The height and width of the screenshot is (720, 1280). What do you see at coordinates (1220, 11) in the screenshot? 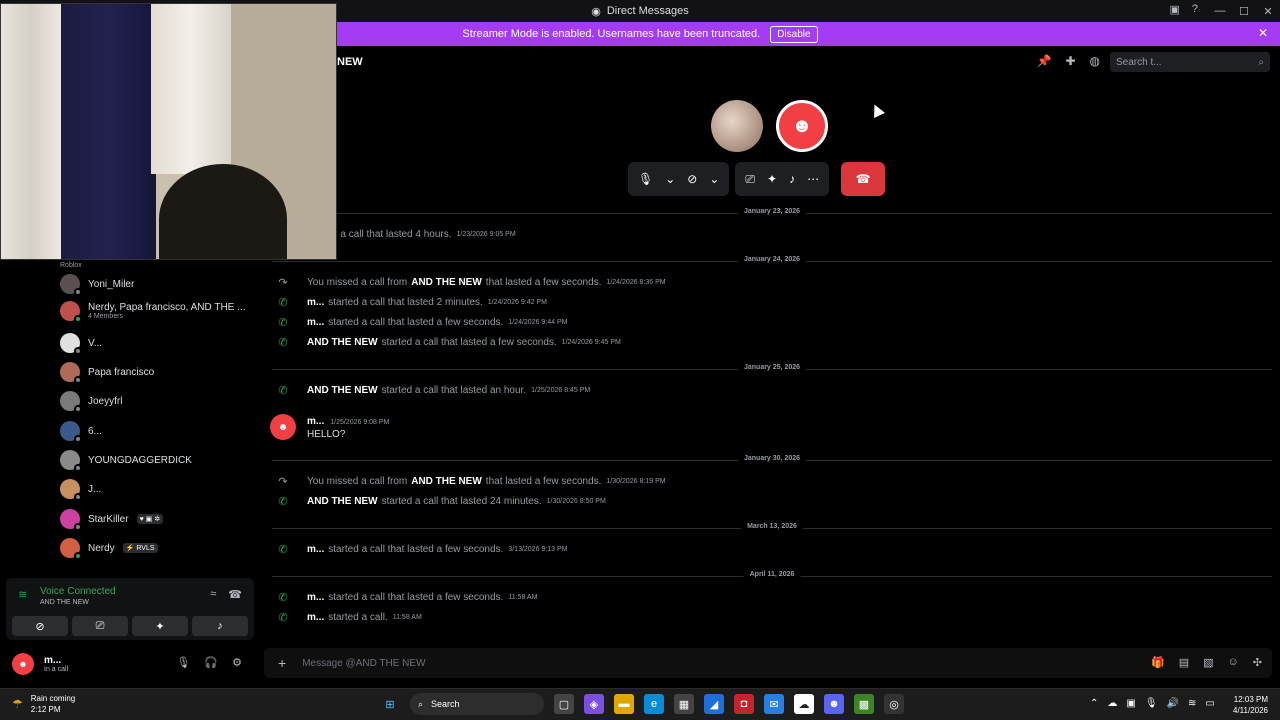
I see `minimize-button: —` at bounding box center [1220, 11].